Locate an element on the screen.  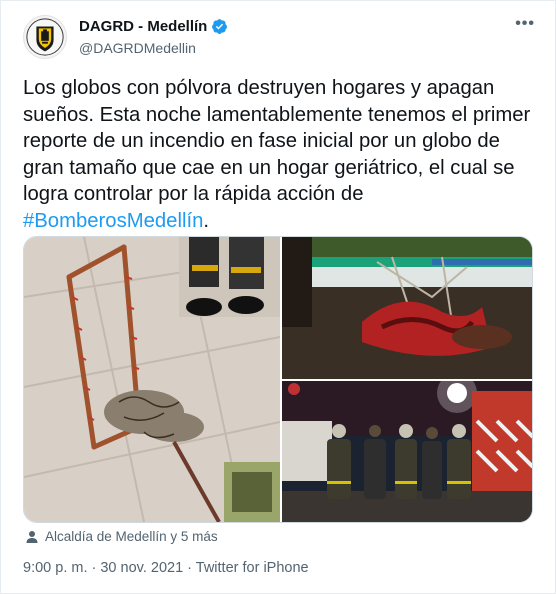
photo-firefighters is located at coordinates (407, 451).